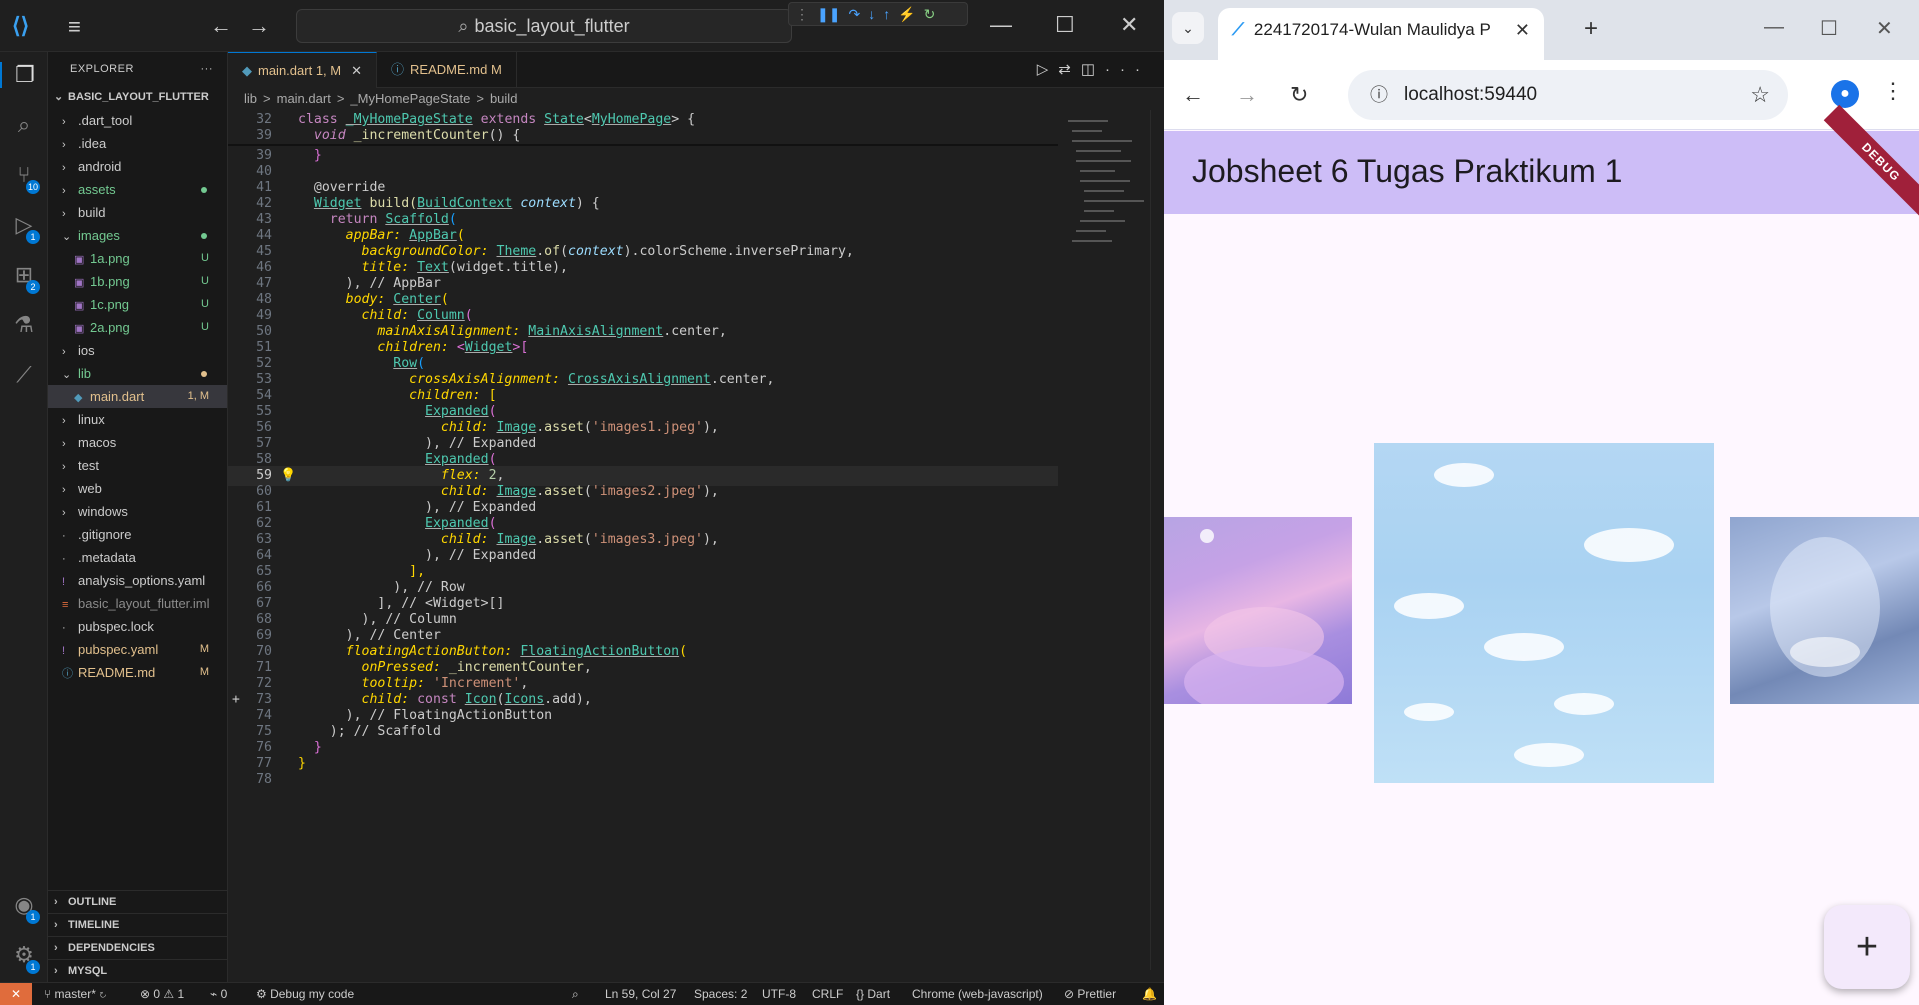  What do you see at coordinates (221, 26) in the screenshot?
I see `back-arrow-icon: ←` at bounding box center [221, 26].